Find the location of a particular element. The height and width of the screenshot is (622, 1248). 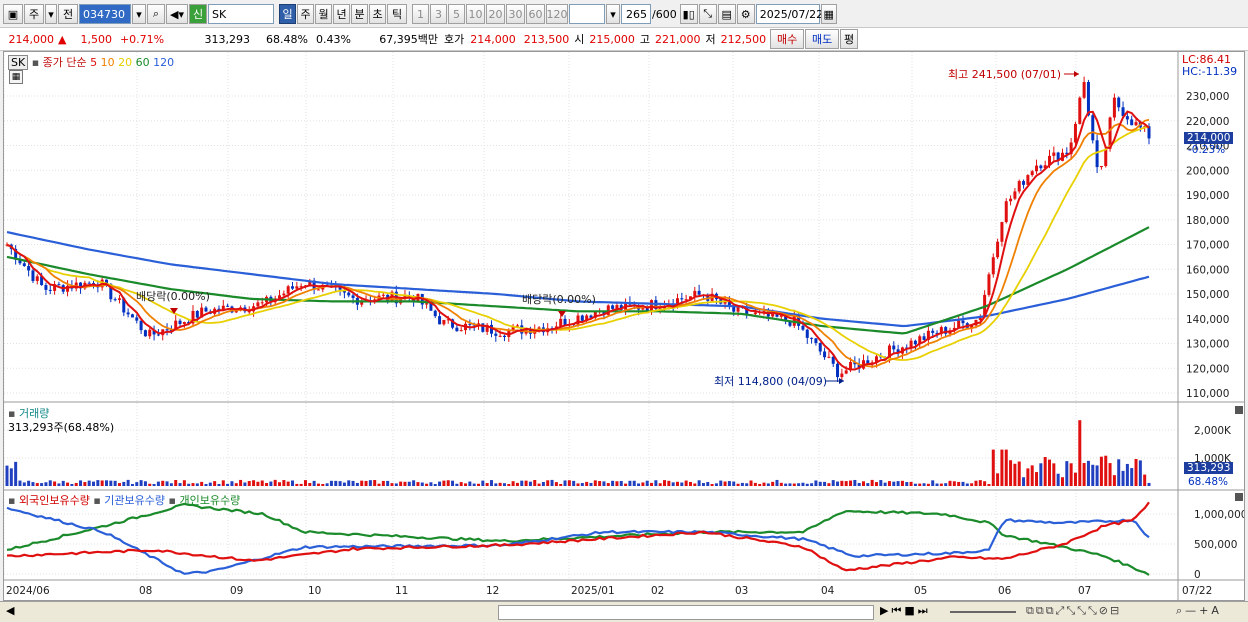

scroll-thumb is located at coordinates (686, 612).